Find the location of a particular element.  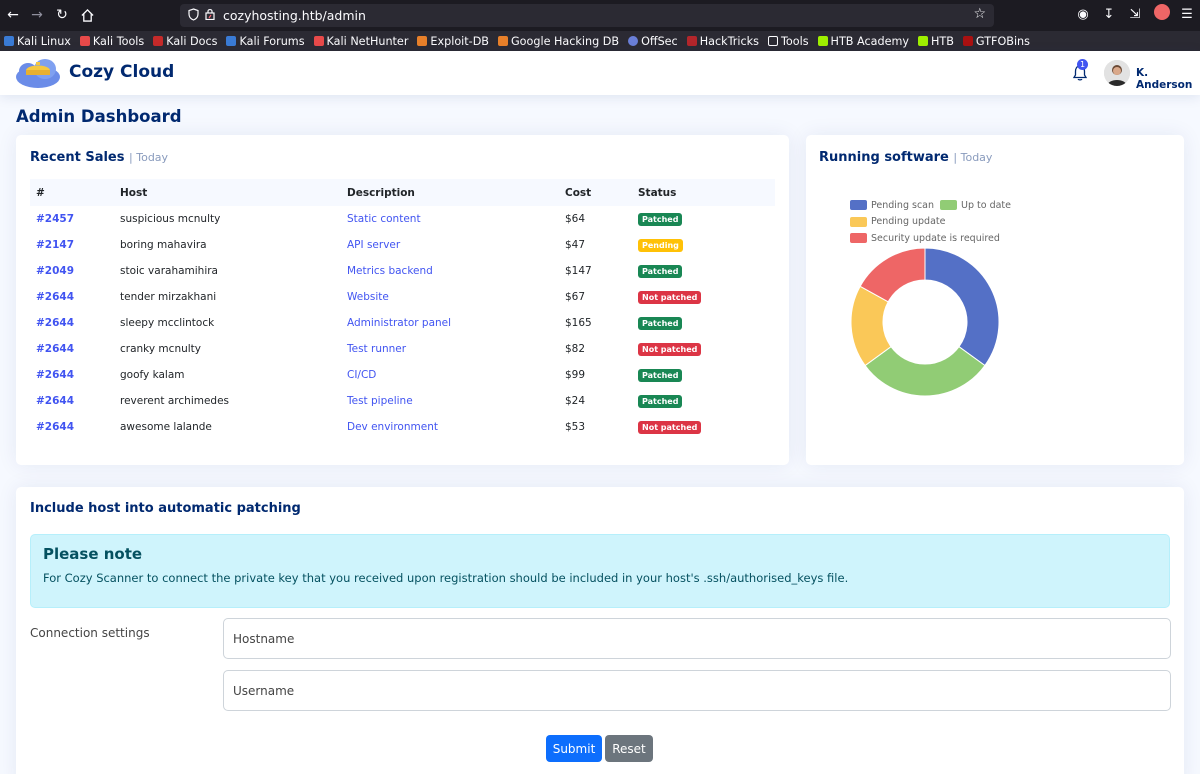

brand-name: Cozy Cloud is located at coordinates (121, 72).